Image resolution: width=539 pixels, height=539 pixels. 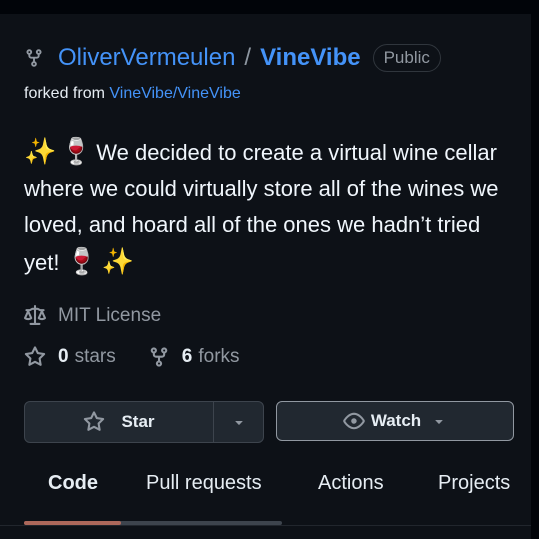 What do you see at coordinates (174, 93) in the screenshot?
I see `forked-source-link: VineVibe/VineVibe` at bounding box center [174, 93].